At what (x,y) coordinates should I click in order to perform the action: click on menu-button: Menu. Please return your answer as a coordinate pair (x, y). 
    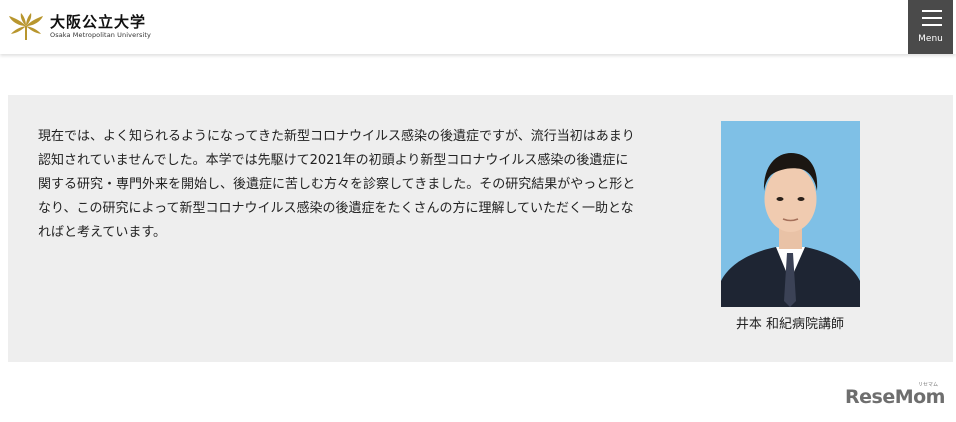
    Looking at the image, I should click on (930, 27).